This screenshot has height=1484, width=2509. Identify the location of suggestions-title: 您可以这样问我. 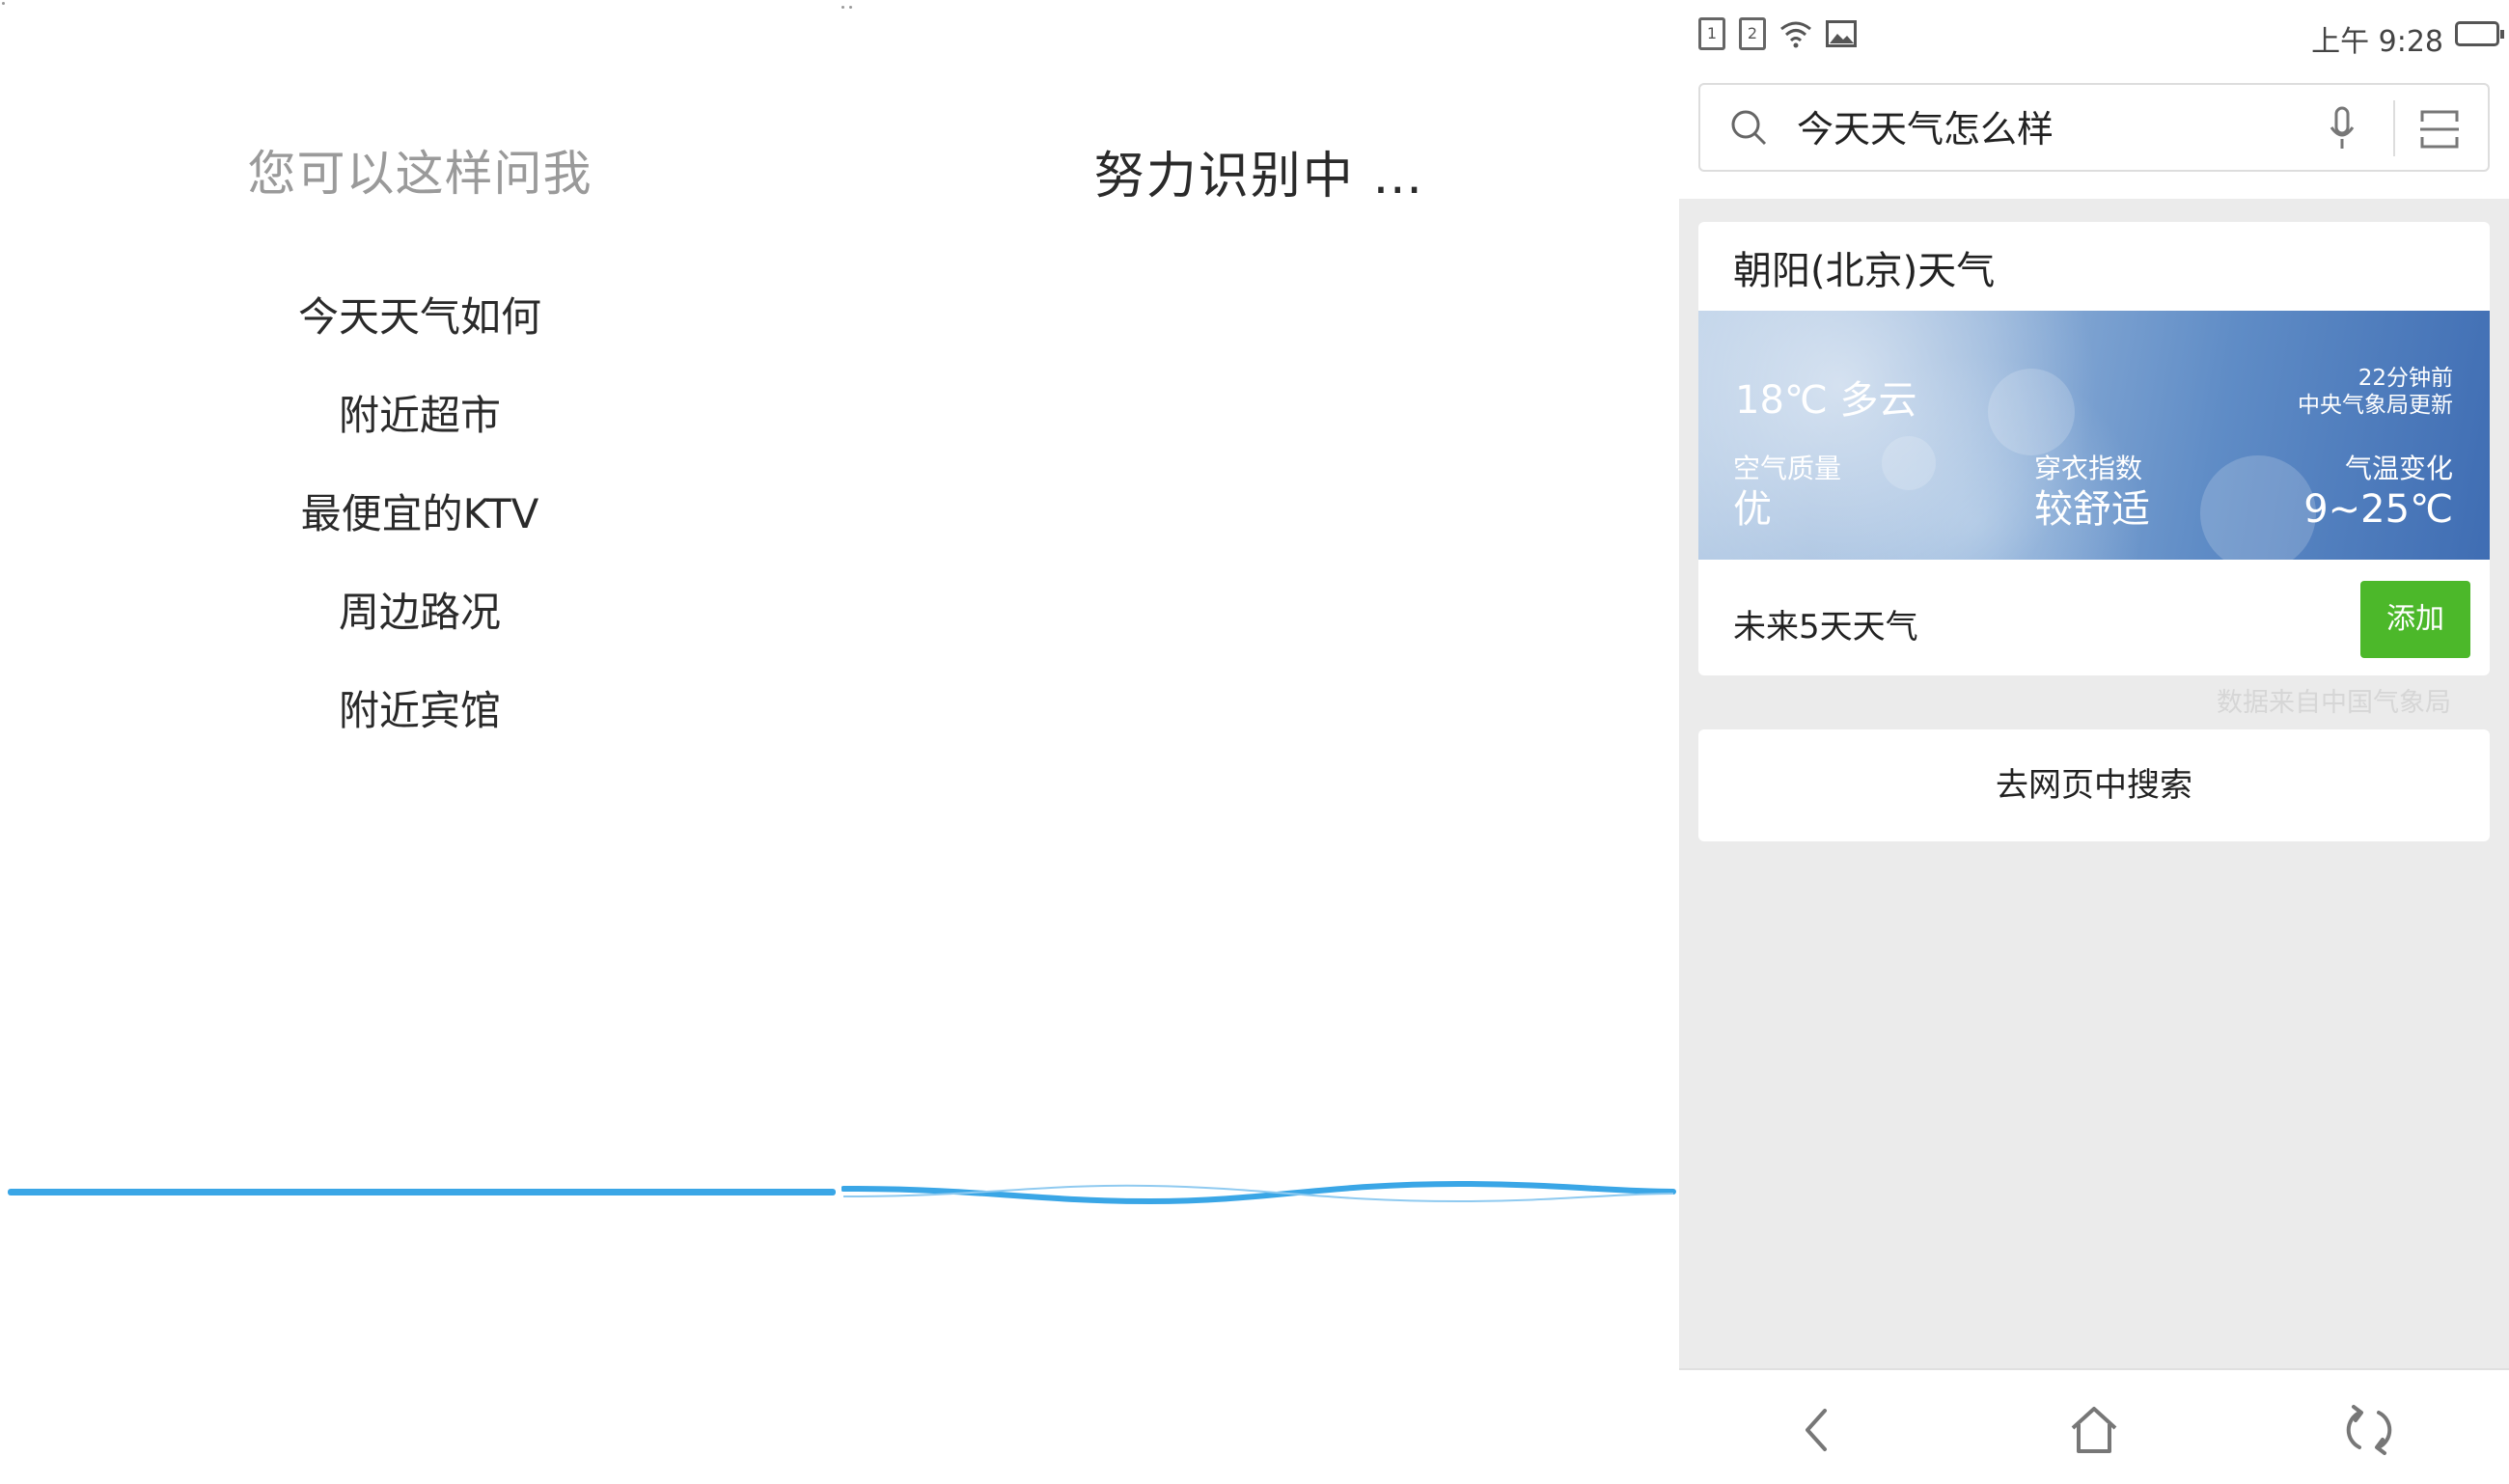
(420, 174).